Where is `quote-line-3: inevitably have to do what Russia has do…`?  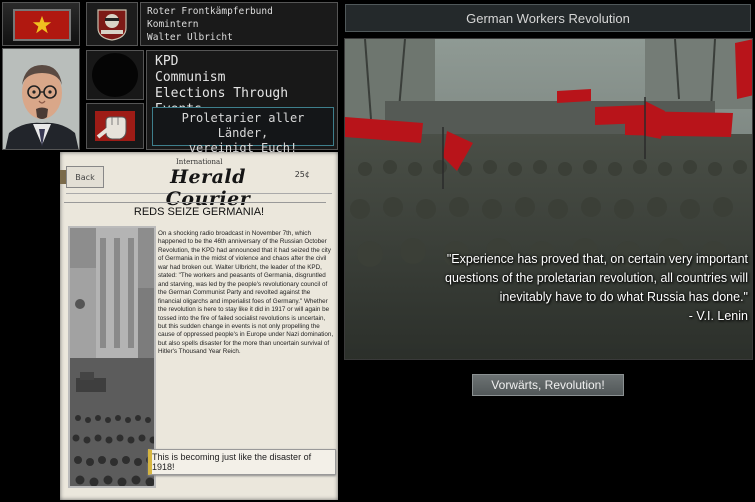
quote-line-3: inevitably have to do what Russia has do… is located at coordinates (623, 297).